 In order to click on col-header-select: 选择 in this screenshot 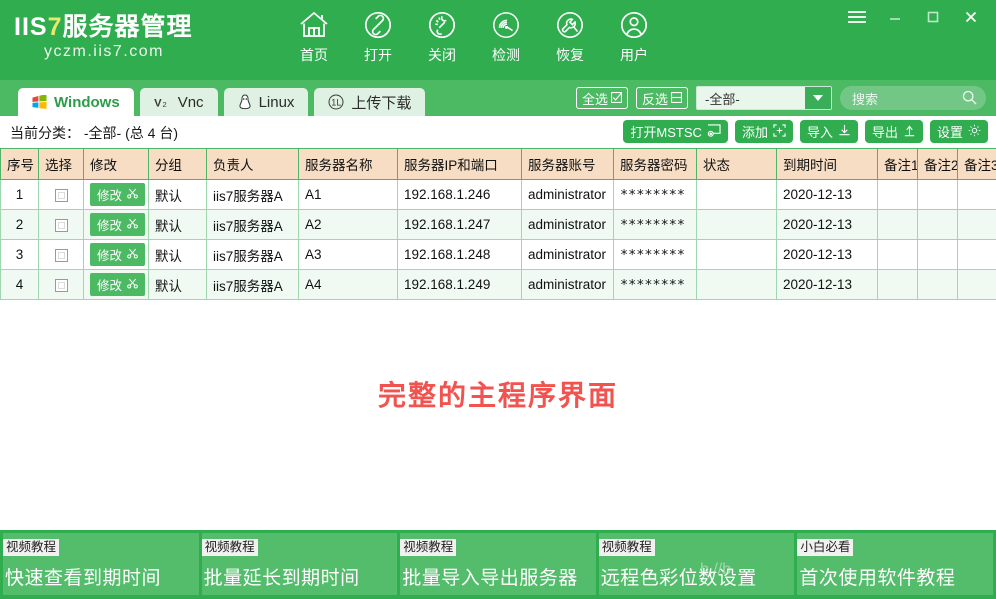, I will do `click(61, 164)`.